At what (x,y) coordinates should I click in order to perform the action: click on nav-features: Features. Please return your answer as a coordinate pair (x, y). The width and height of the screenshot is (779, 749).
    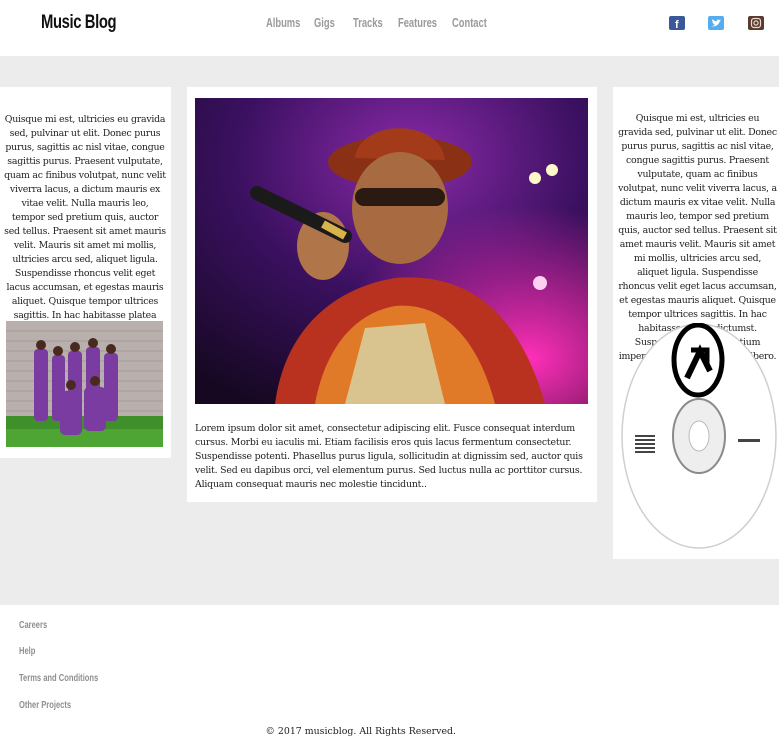
    Looking at the image, I should click on (417, 22).